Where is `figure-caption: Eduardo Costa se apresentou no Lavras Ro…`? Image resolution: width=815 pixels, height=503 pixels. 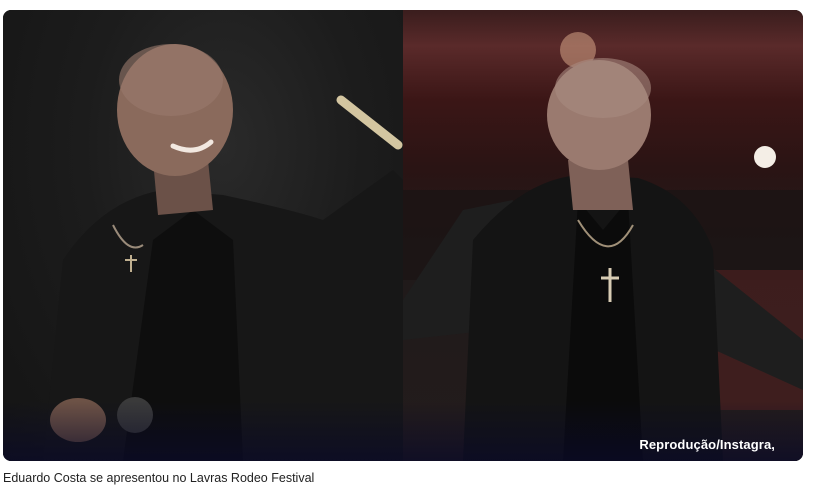
figure-caption: Eduardo Costa se apresentou no Lavras Ro… is located at coordinates (159, 478).